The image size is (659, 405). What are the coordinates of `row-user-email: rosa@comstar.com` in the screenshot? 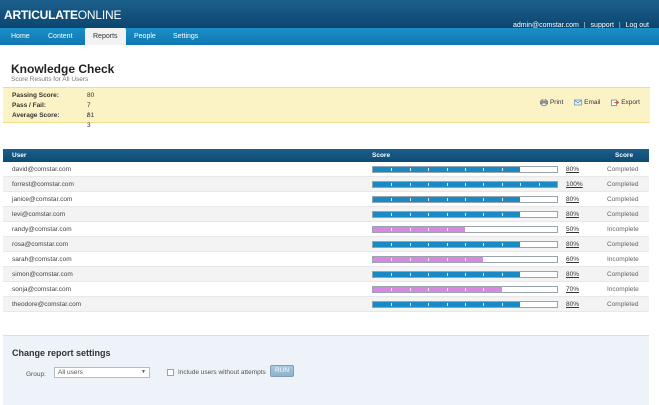 It's located at (40, 244).